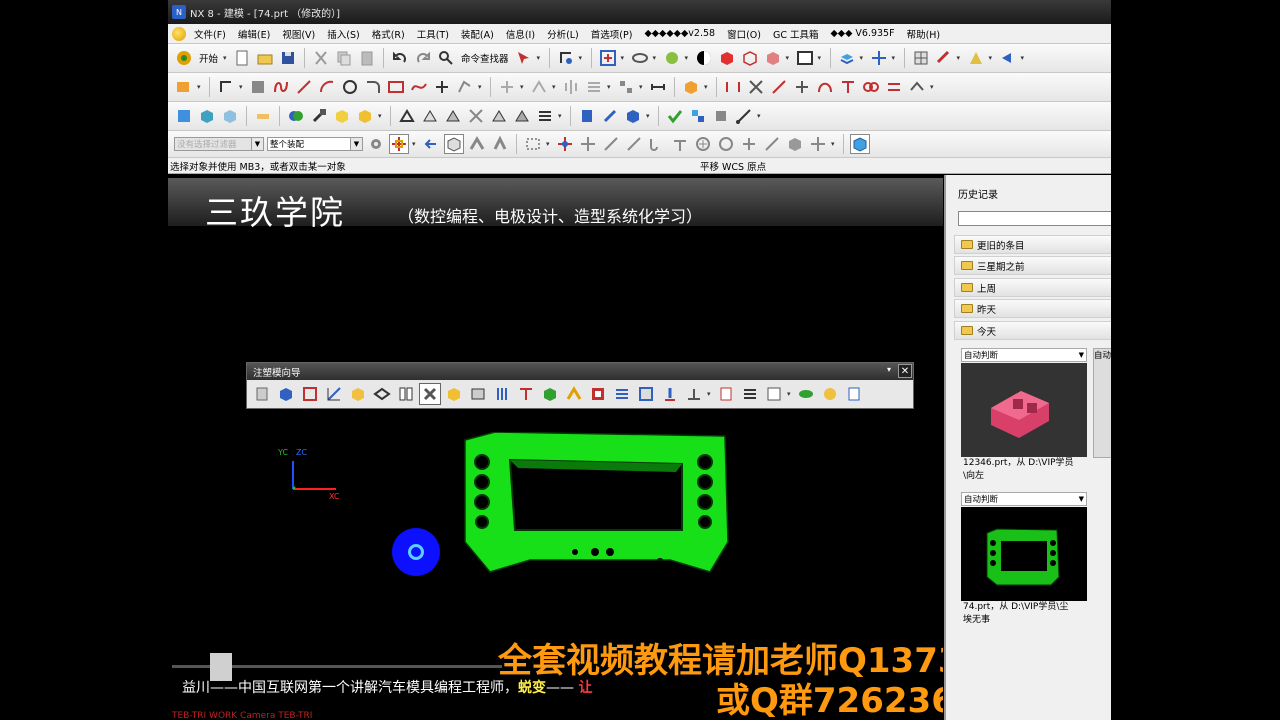  What do you see at coordinates (860, 144) in the screenshot?
I see `view-cube-icon` at bounding box center [860, 144].